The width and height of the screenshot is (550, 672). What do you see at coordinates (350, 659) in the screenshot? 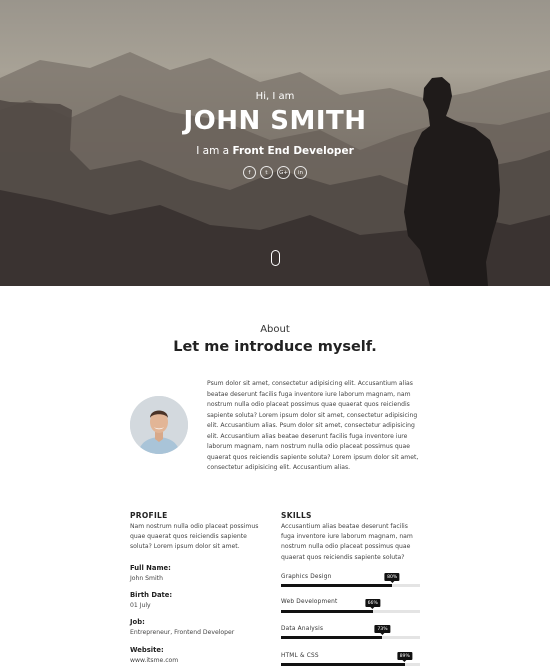
I see `skill-bar: 89%` at bounding box center [350, 659].